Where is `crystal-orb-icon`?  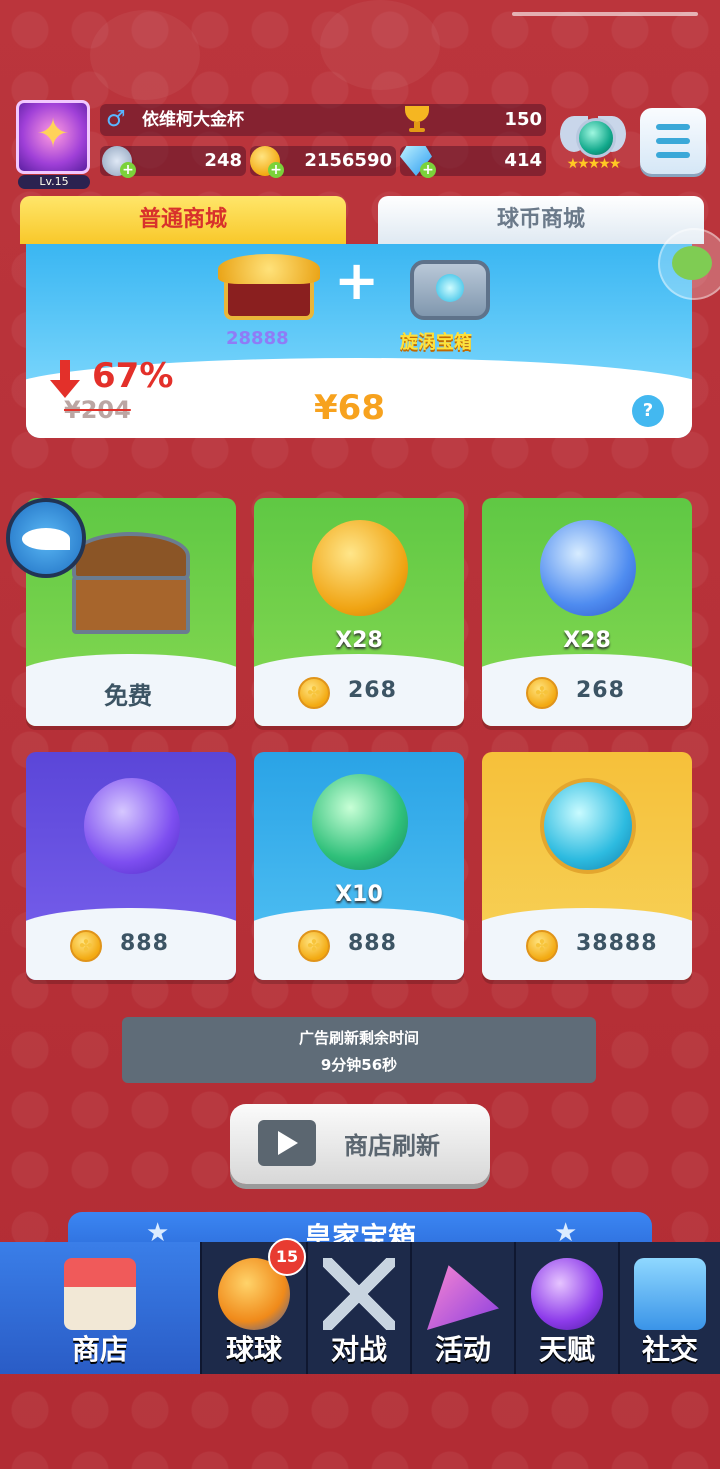 crystal-orb-icon is located at coordinates (588, 826).